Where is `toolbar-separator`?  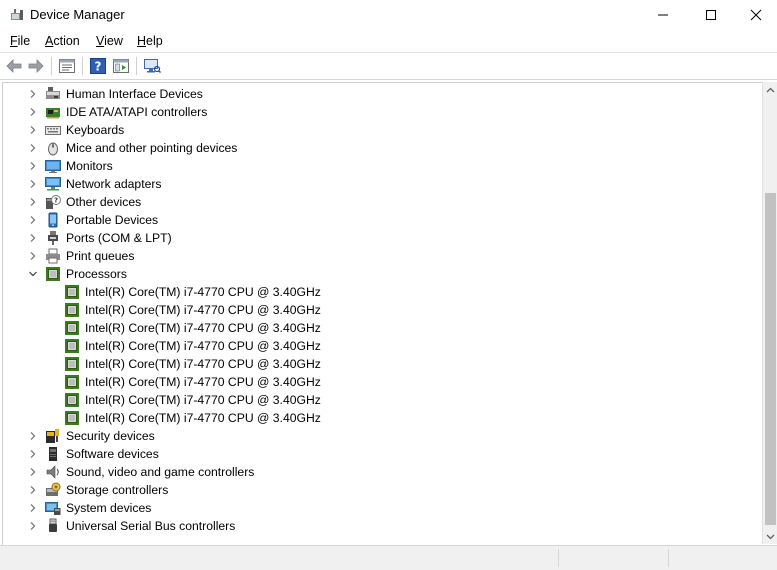 toolbar-separator is located at coordinates (82, 66).